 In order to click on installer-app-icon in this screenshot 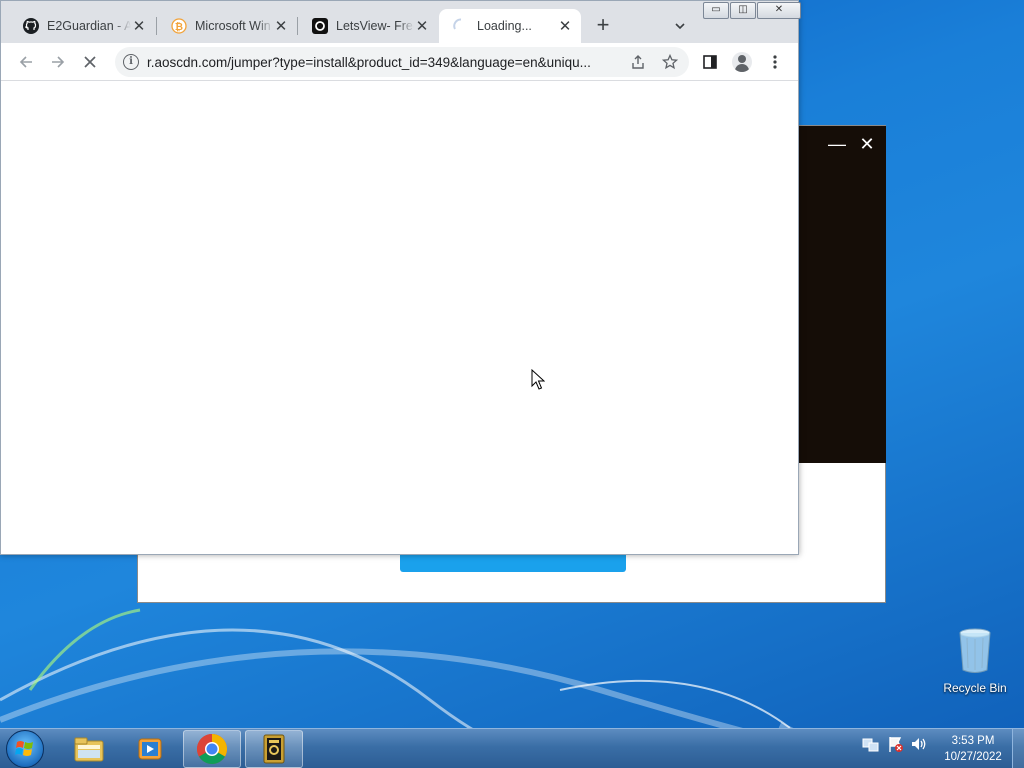, I will do `click(274, 749)`.